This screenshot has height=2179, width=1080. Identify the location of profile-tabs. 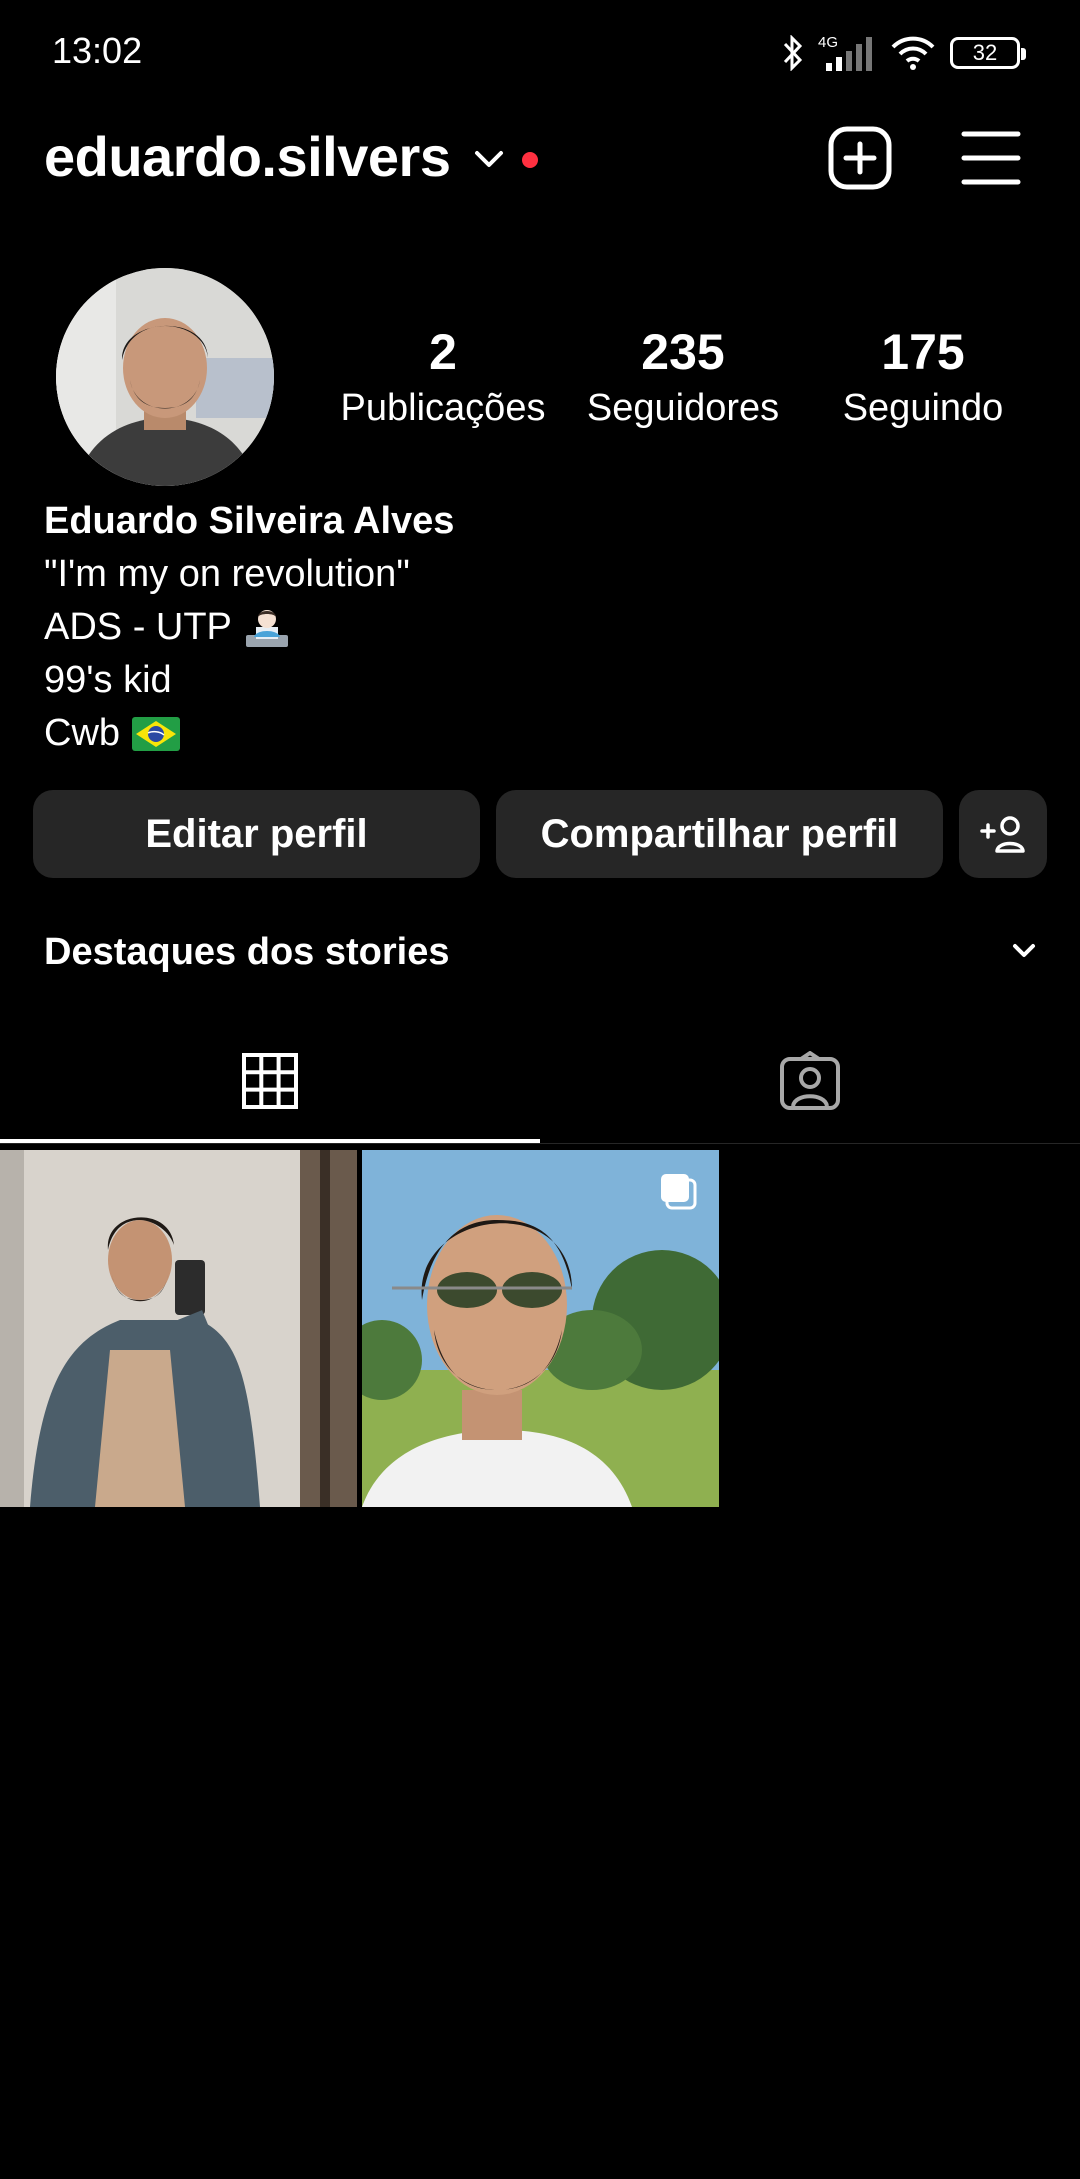
(540, 1081).